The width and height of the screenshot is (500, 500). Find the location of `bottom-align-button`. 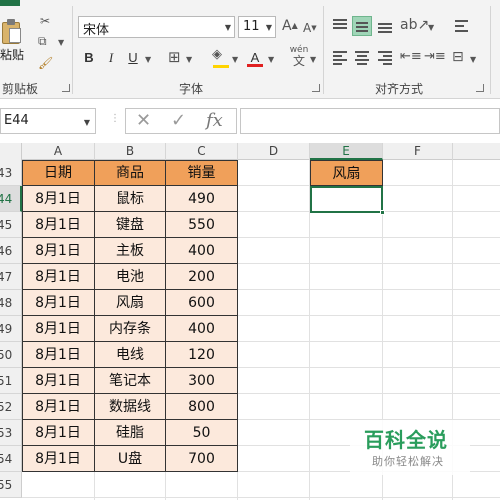

bottom-align-button is located at coordinates (385, 26).